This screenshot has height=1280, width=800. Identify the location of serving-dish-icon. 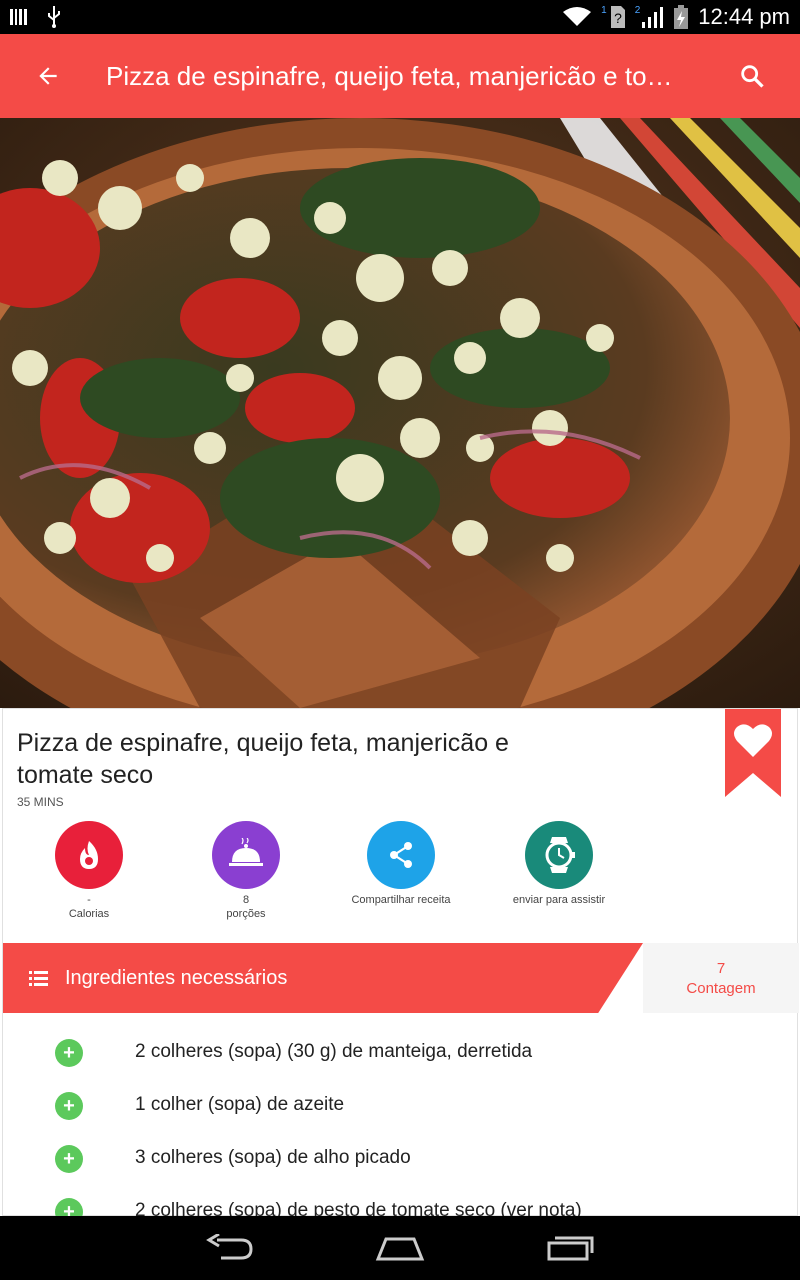
(246, 852).